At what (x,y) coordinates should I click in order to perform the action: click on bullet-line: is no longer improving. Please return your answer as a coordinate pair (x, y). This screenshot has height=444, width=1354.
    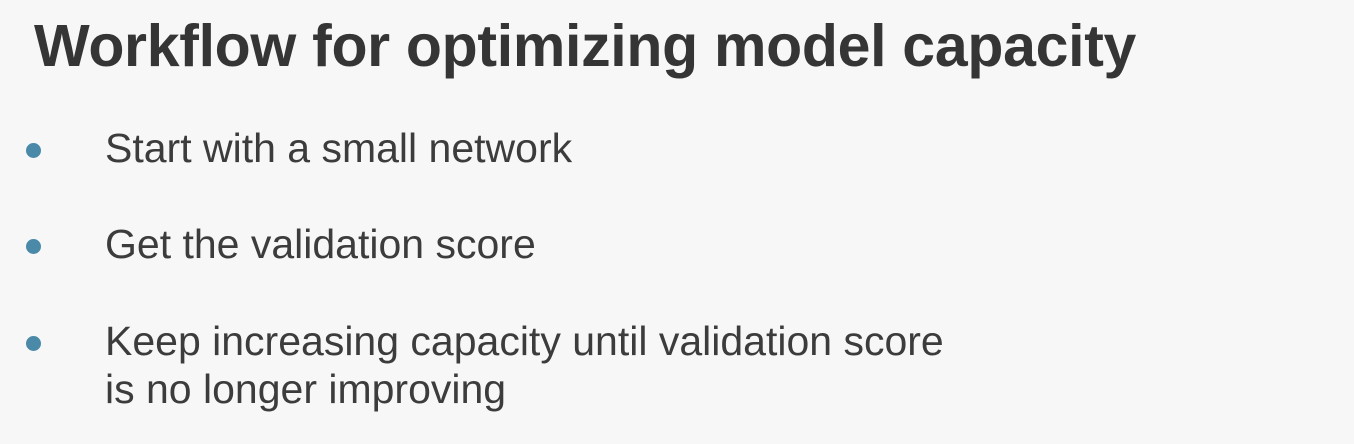
    Looking at the image, I should click on (306, 389).